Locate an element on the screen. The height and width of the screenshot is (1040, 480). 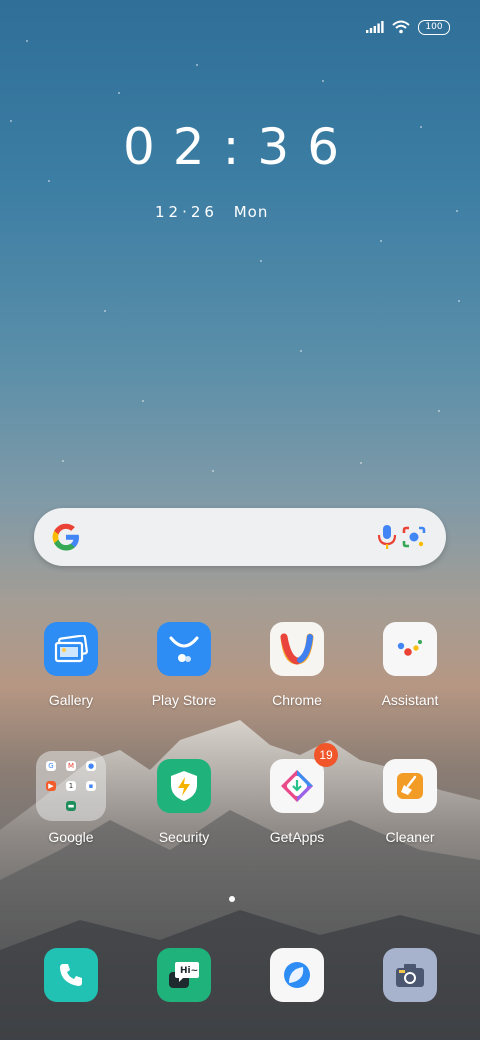
dock-phone is located at coordinates (71, 975).